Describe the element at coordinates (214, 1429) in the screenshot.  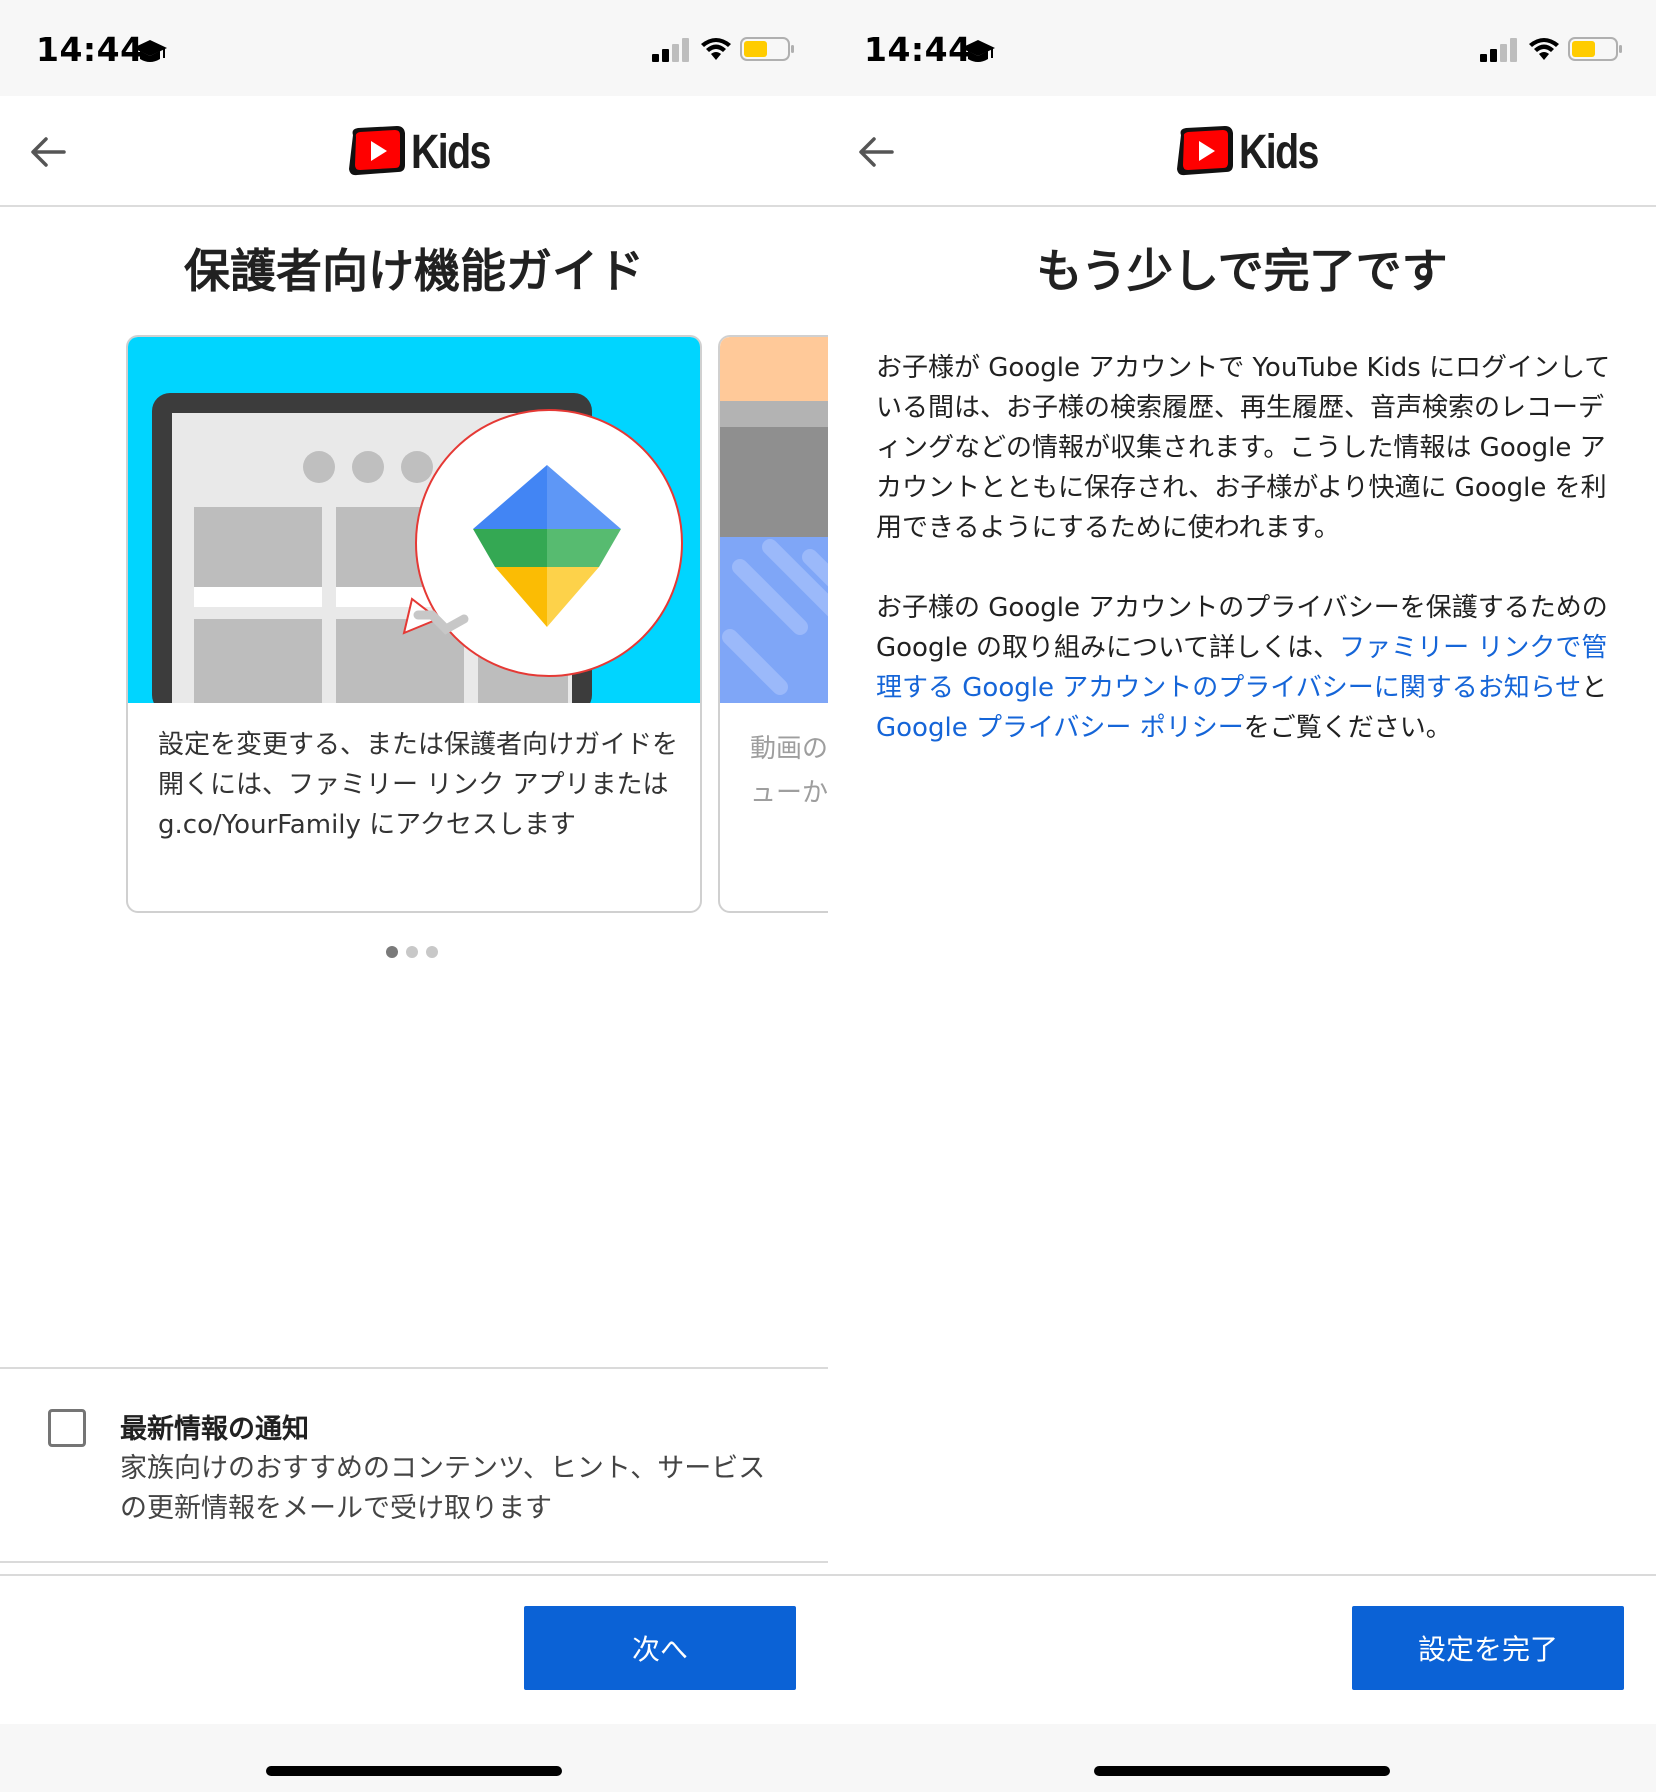
I see `notification-title: 最新情報の通知` at that location.